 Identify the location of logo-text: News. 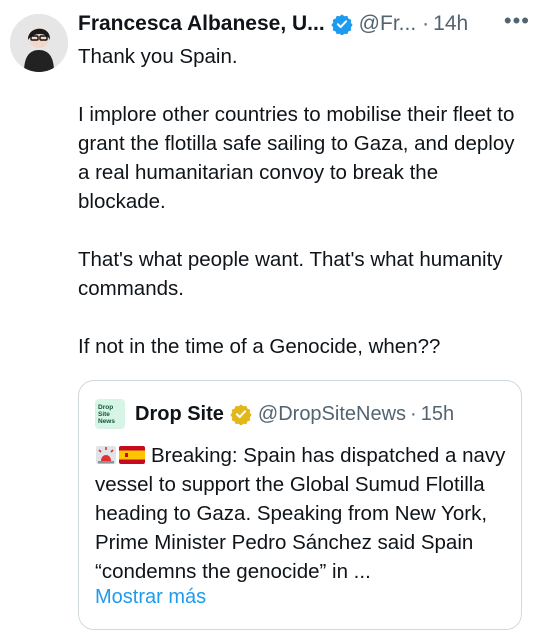
(106, 421).